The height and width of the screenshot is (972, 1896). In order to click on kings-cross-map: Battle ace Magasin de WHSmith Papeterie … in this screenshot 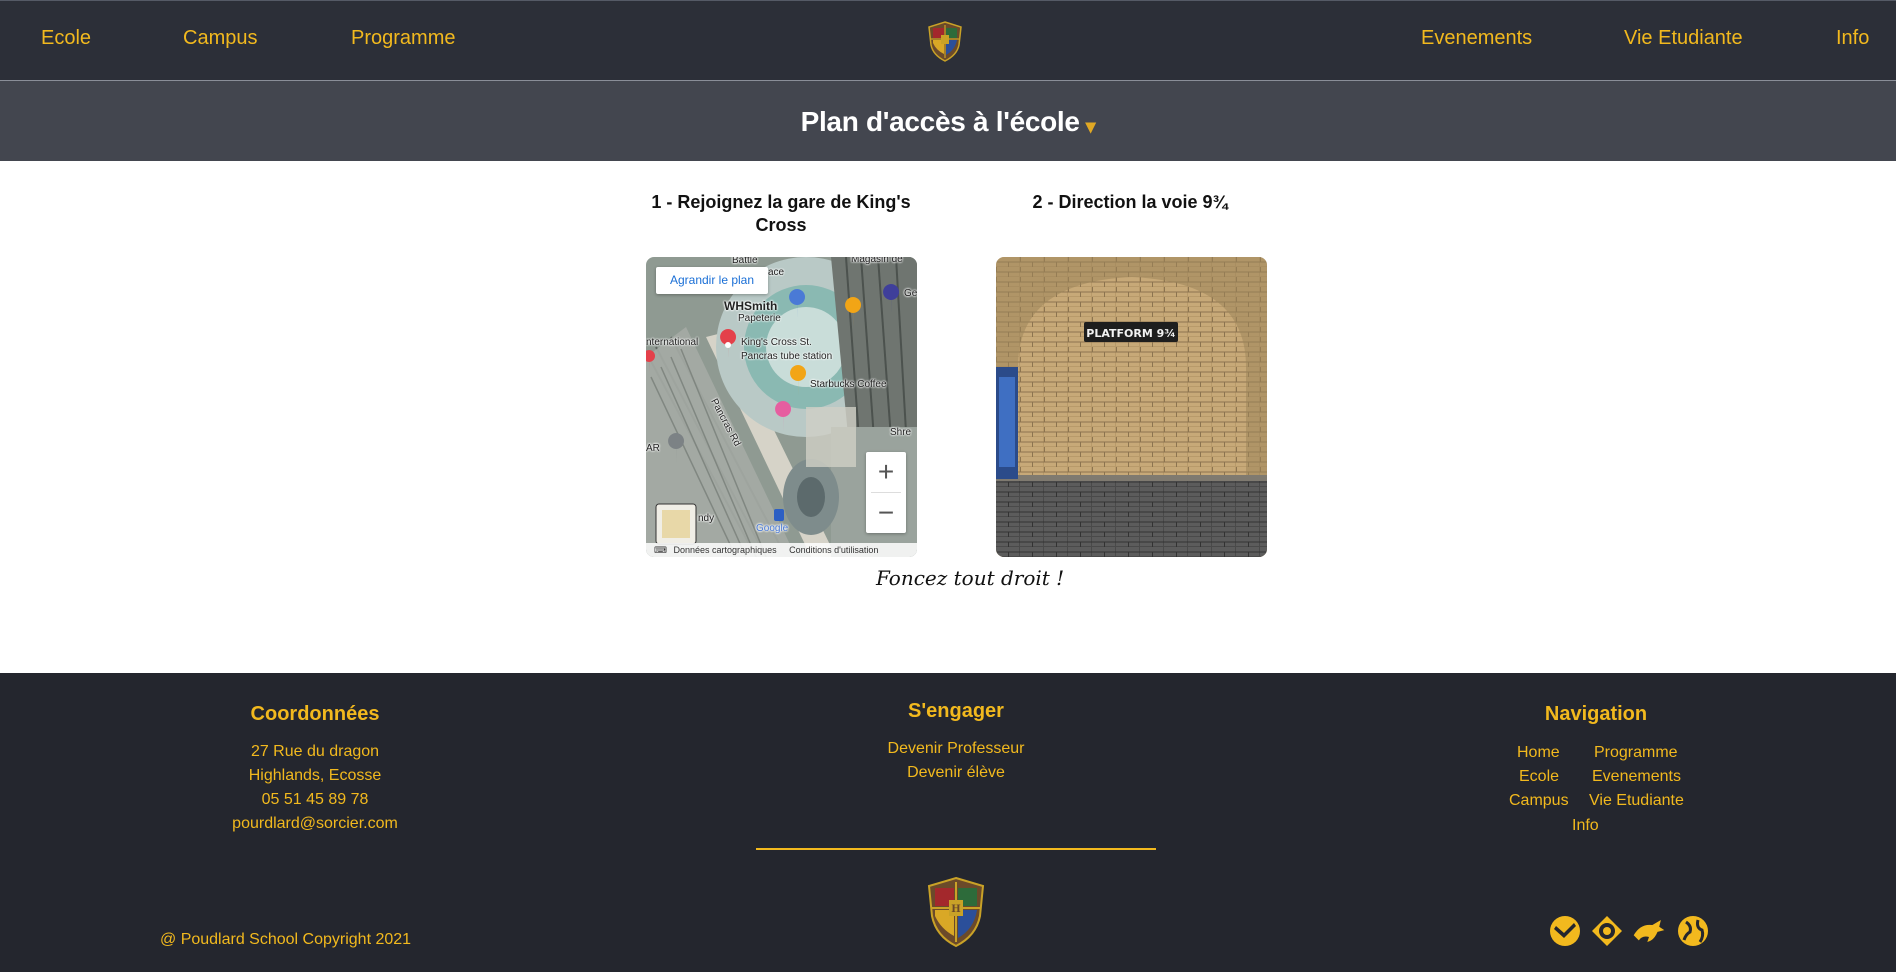, I will do `click(781, 407)`.